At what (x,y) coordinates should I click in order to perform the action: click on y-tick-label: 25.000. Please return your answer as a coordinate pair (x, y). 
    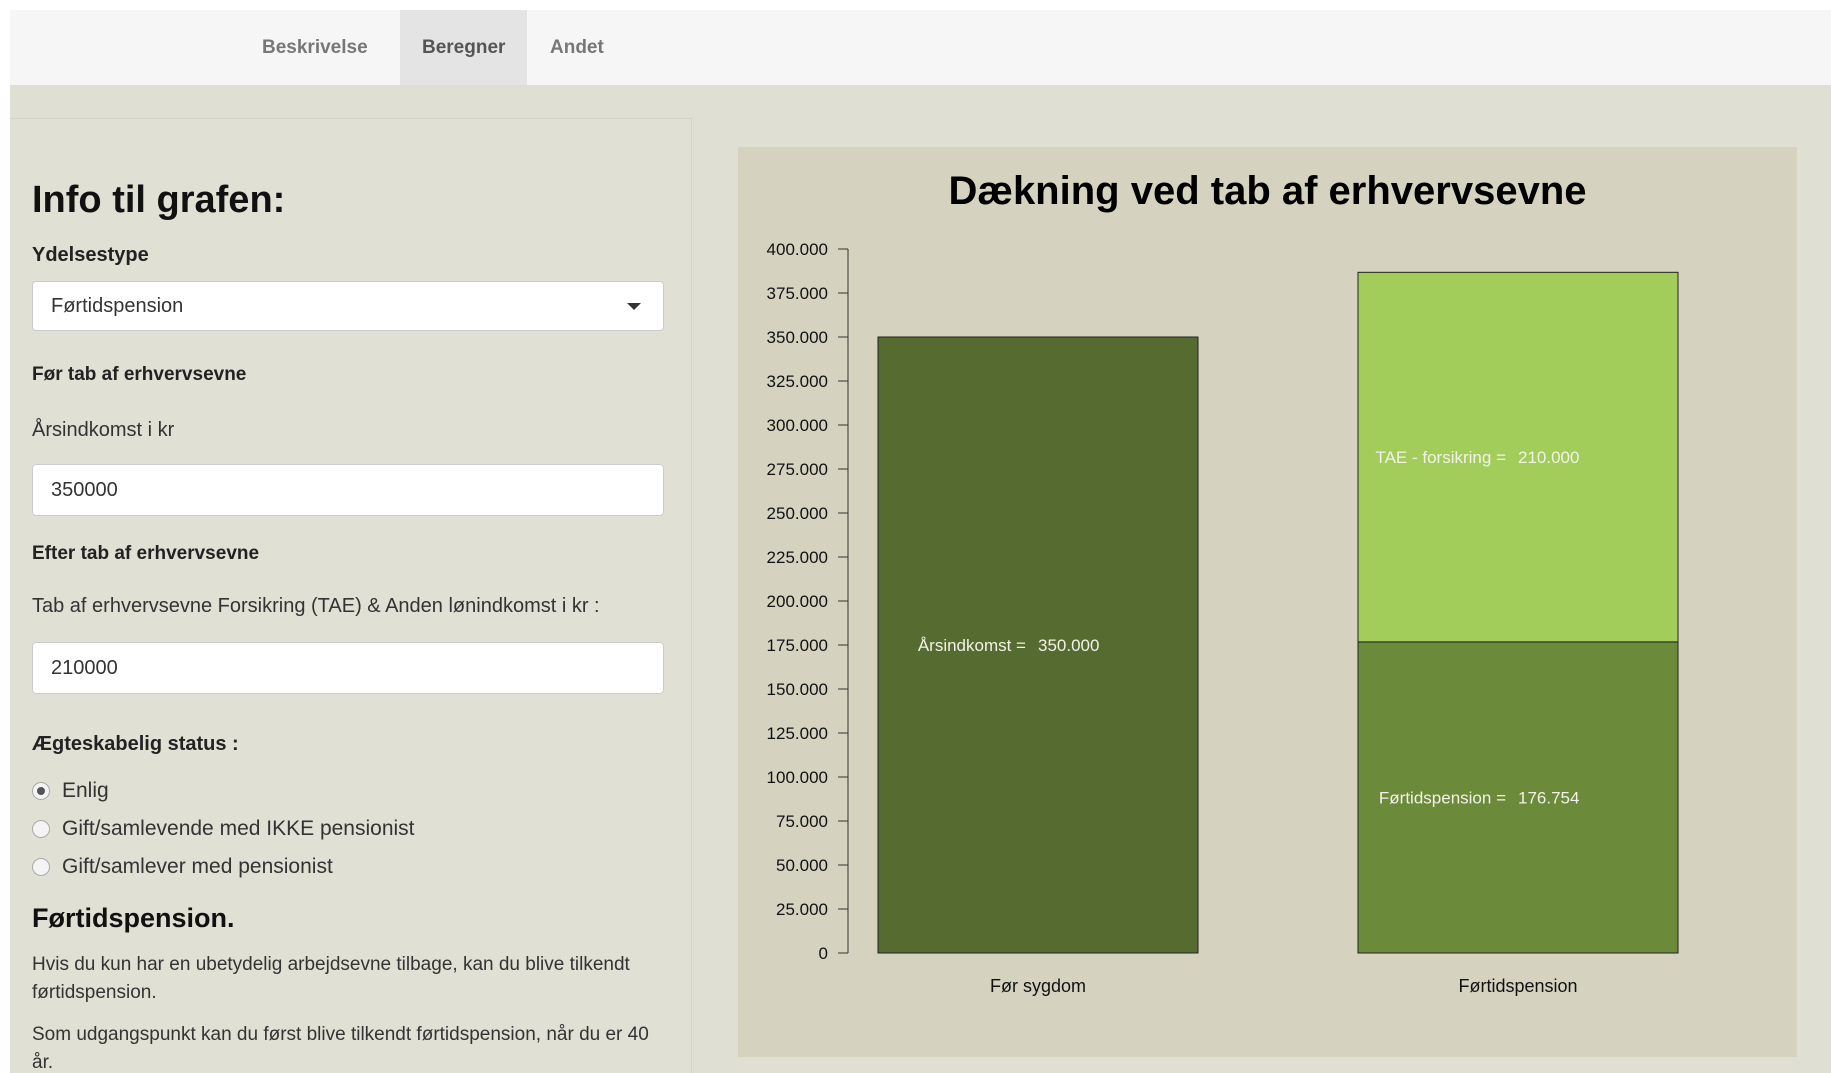
    Looking at the image, I should click on (802, 909).